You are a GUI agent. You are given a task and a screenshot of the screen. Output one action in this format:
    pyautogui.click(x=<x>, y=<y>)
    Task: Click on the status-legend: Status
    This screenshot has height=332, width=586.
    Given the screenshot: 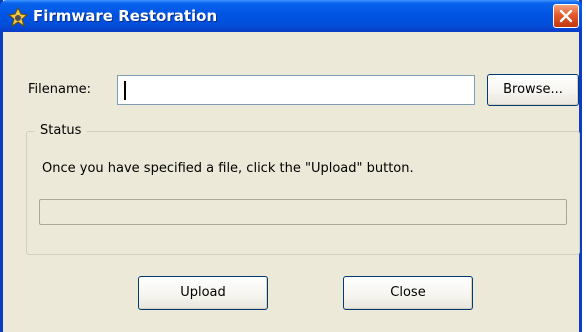 What is the action you would take?
    pyautogui.click(x=61, y=130)
    